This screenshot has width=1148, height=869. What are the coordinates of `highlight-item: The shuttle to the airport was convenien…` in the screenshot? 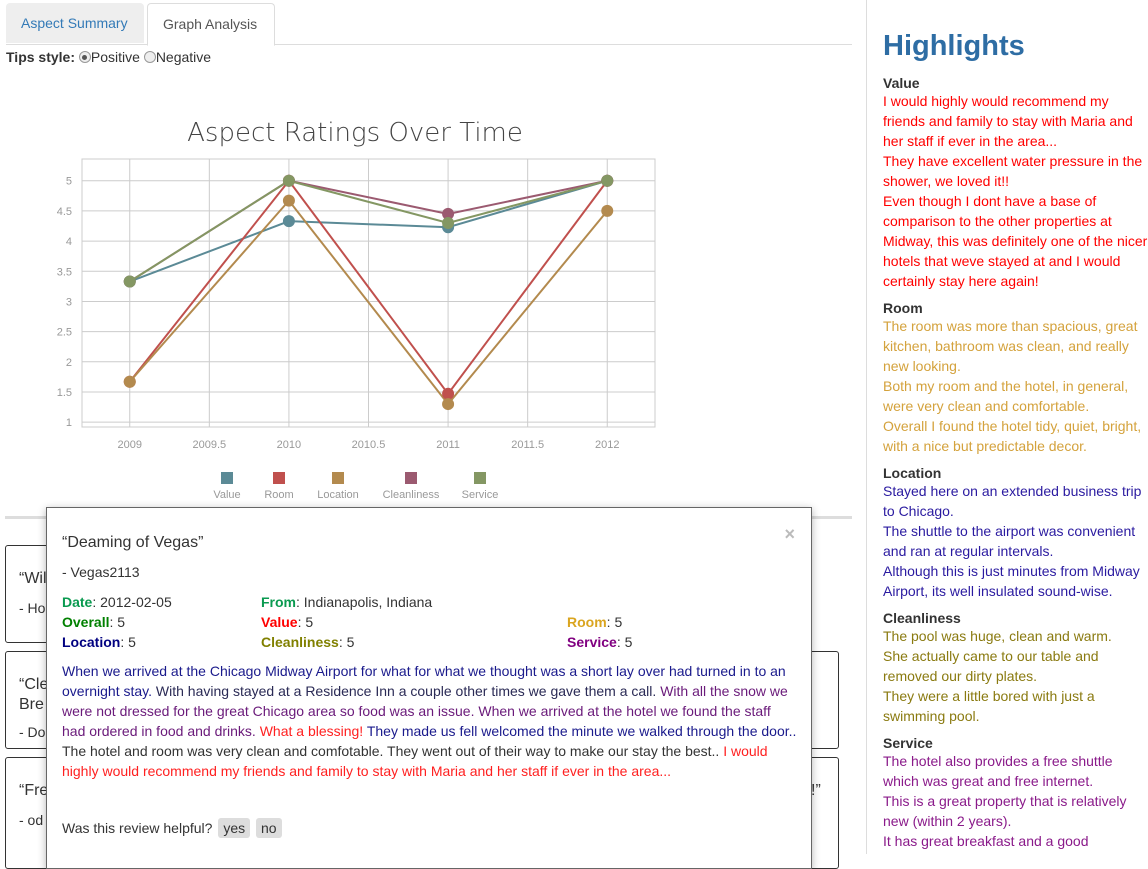 It's located at (1015, 541).